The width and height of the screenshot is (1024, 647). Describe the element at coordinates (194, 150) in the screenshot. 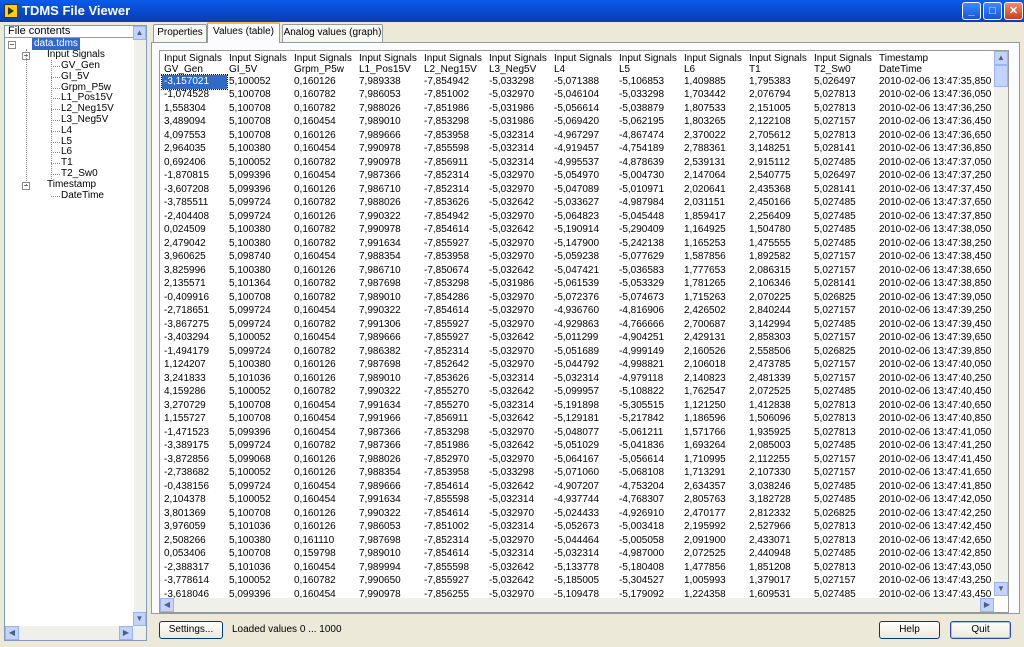

I see `table-cell: 2,964035` at that location.